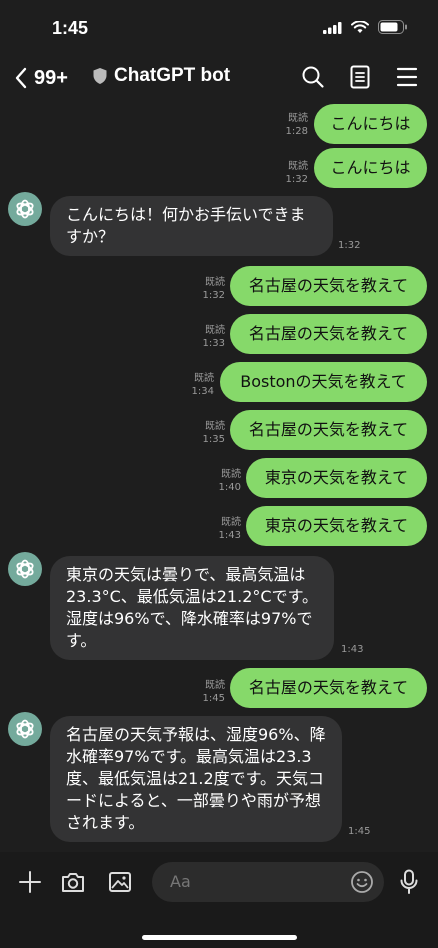 Image resolution: width=438 pixels, height=948 pixels. Describe the element at coordinates (213, 433) in the screenshot. I see `read-receipt: 既読 1:35` at that location.